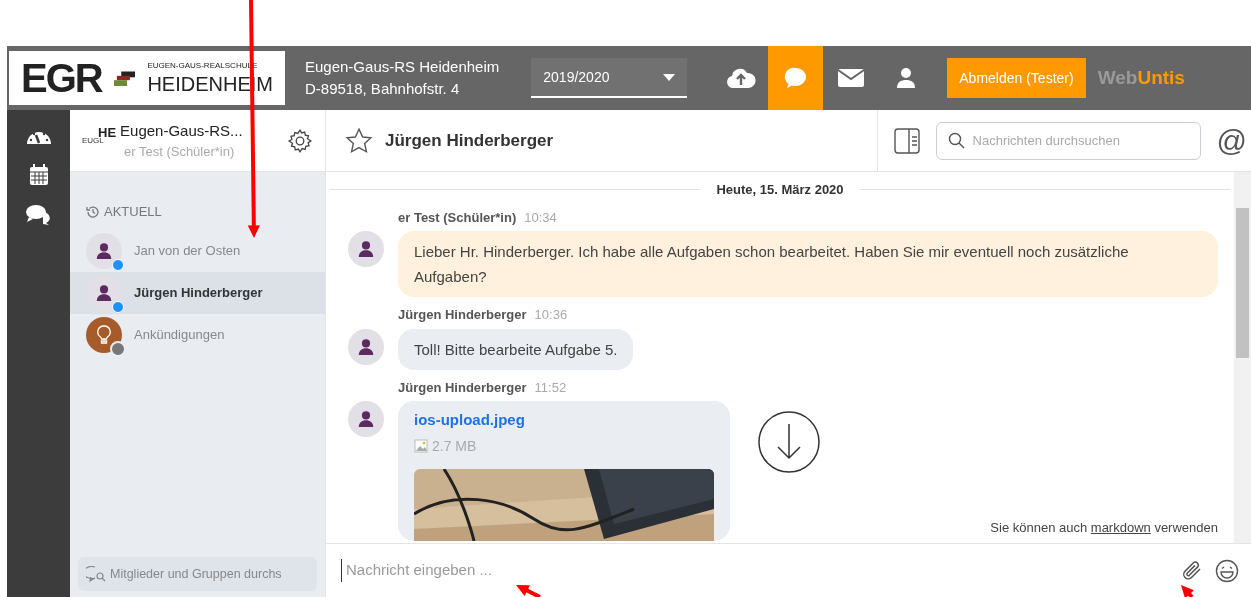 Image resolution: width=1251 pixels, height=597 pixels. What do you see at coordinates (1192, 570) in the screenshot?
I see `paperclip-icon` at bounding box center [1192, 570].